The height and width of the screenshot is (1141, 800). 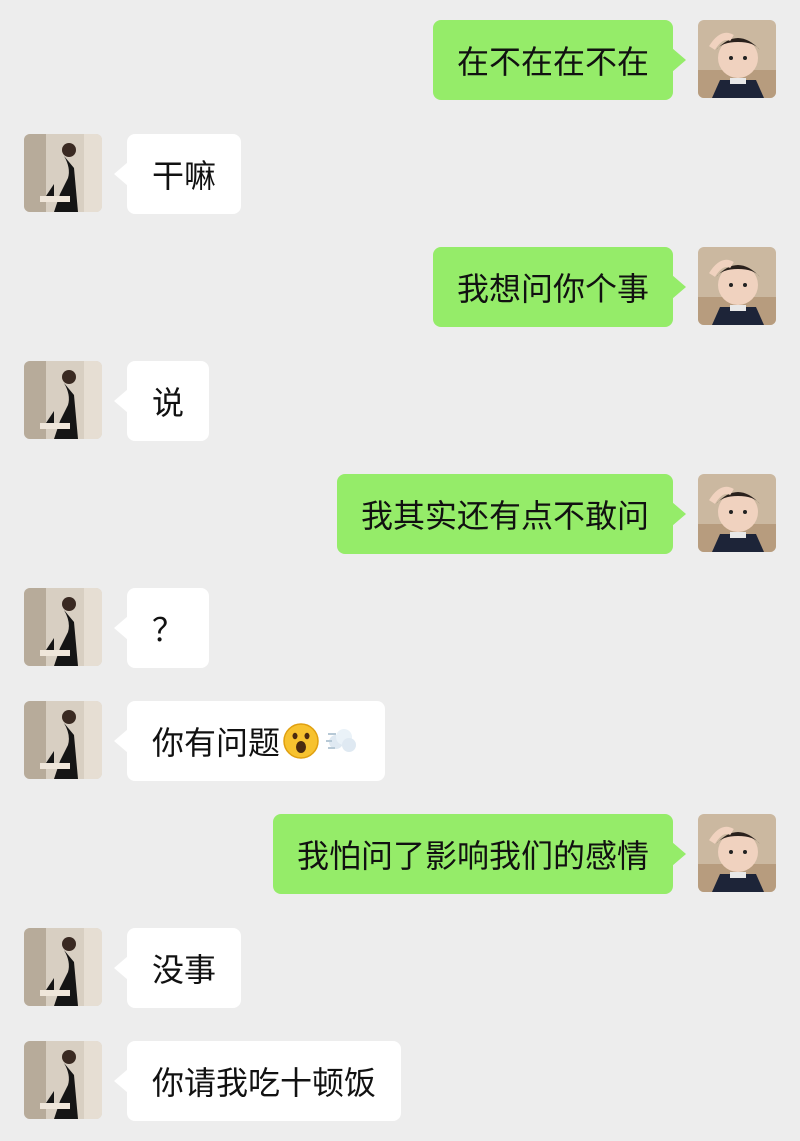 I want to click on message-row: 我其实还有点不敢问, so click(x=400, y=514).